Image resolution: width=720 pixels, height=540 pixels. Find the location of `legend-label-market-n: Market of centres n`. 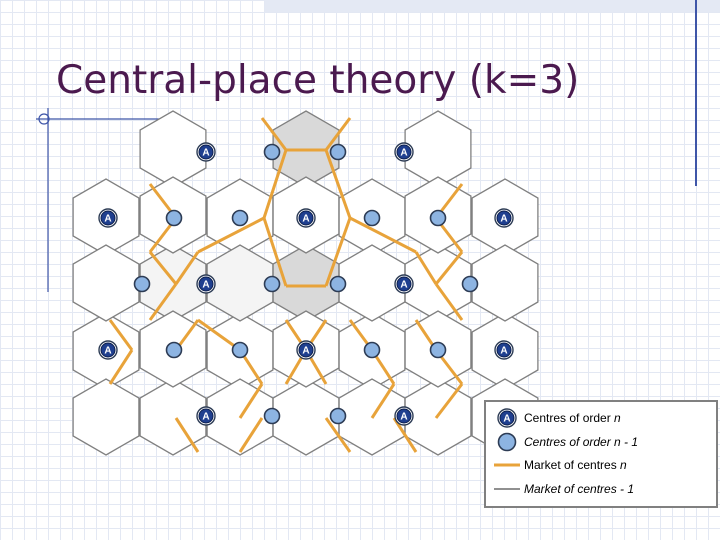

legend-label-market-n: Market of centres n is located at coordinates (575, 465).